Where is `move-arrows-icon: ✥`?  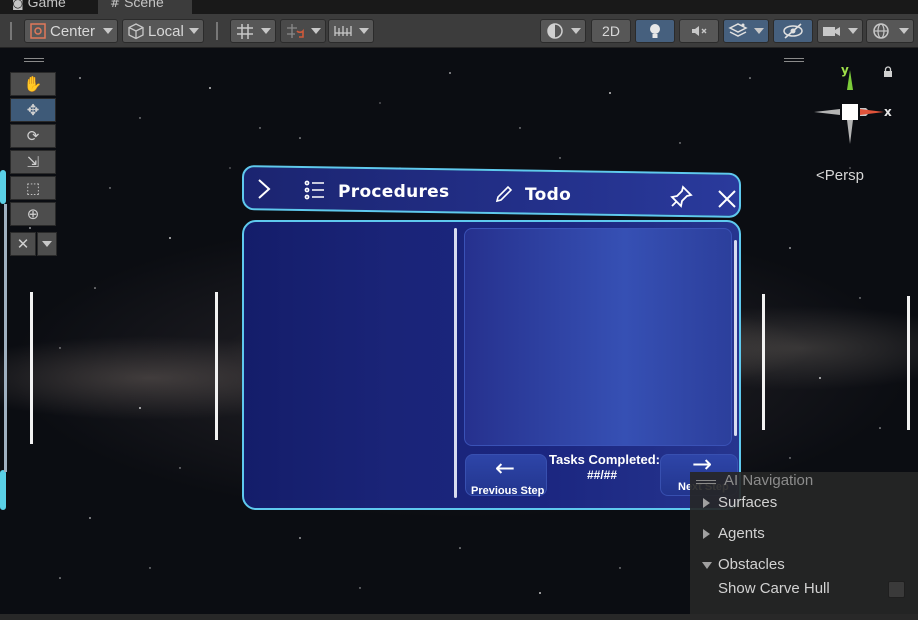
move-arrows-icon: ✥ is located at coordinates (33, 110).